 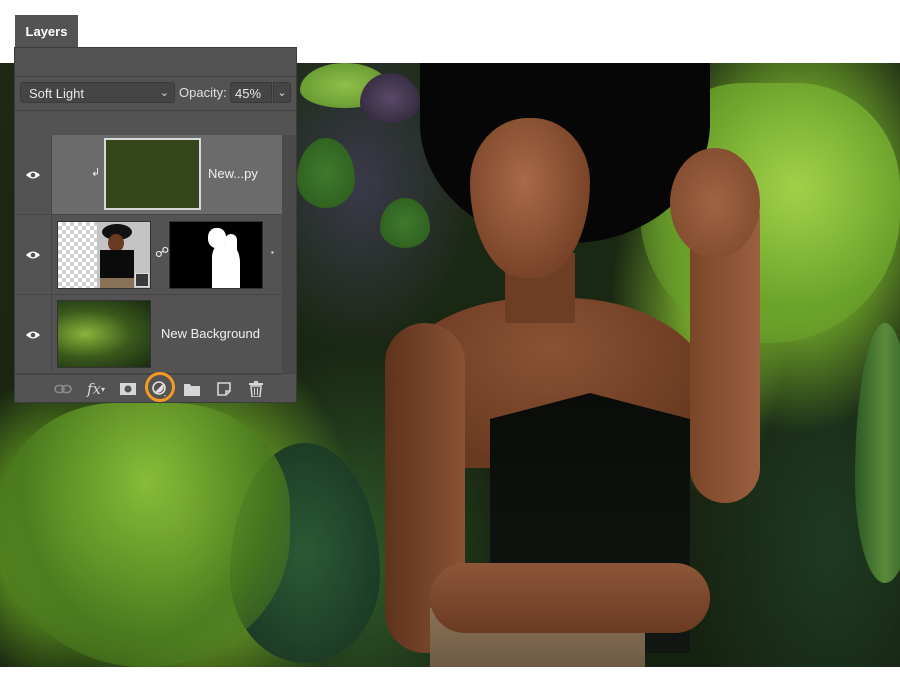 I want to click on mask-link-icon: ☍, so click(x=162, y=252).